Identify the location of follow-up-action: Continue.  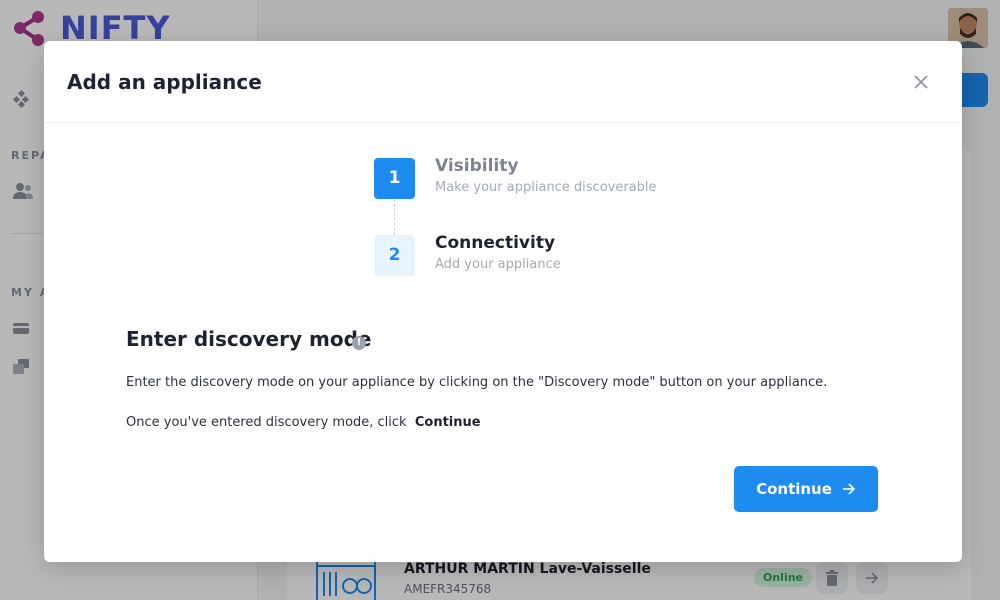
(447, 422).